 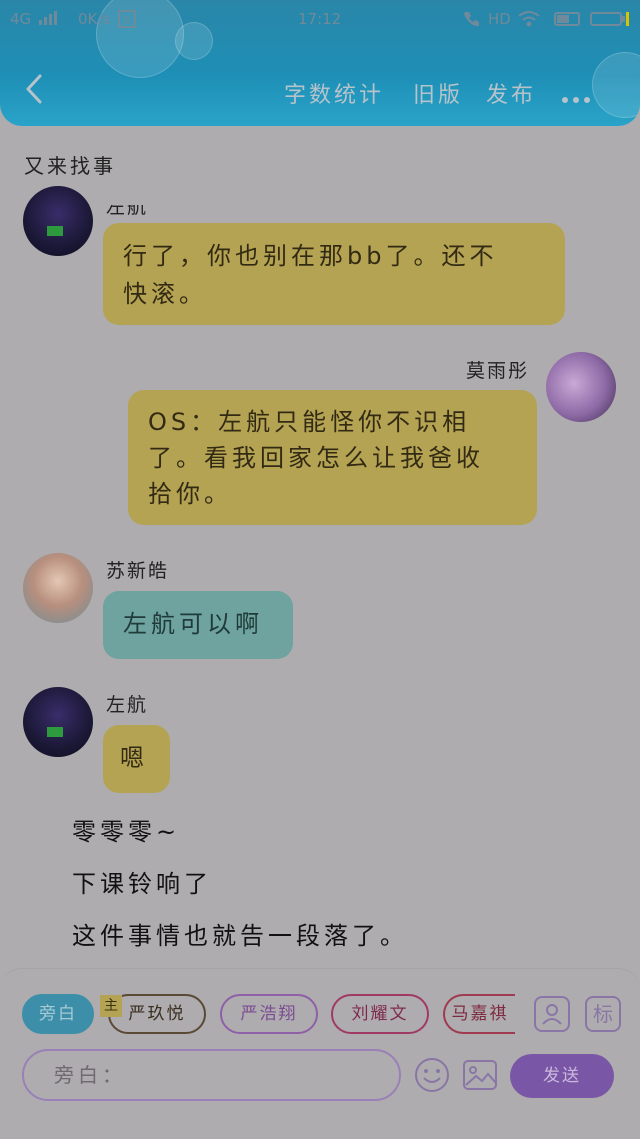 What do you see at coordinates (529, 21) in the screenshot?
I see `wifi-icon` at bounding box center [529, 21].